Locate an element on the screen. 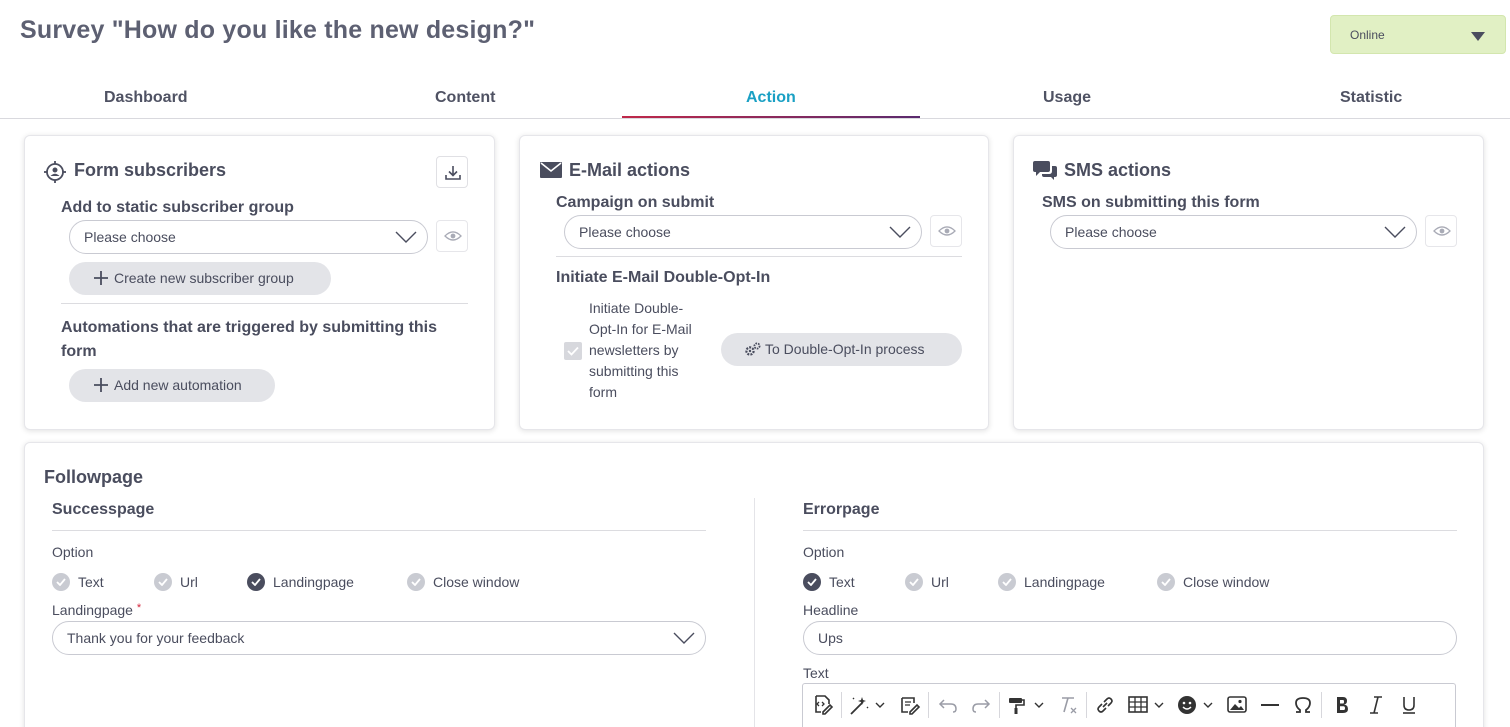 The height and width of the screenshot is (727, 1510). success-option-url: Url is located at coordinates (176, 582).